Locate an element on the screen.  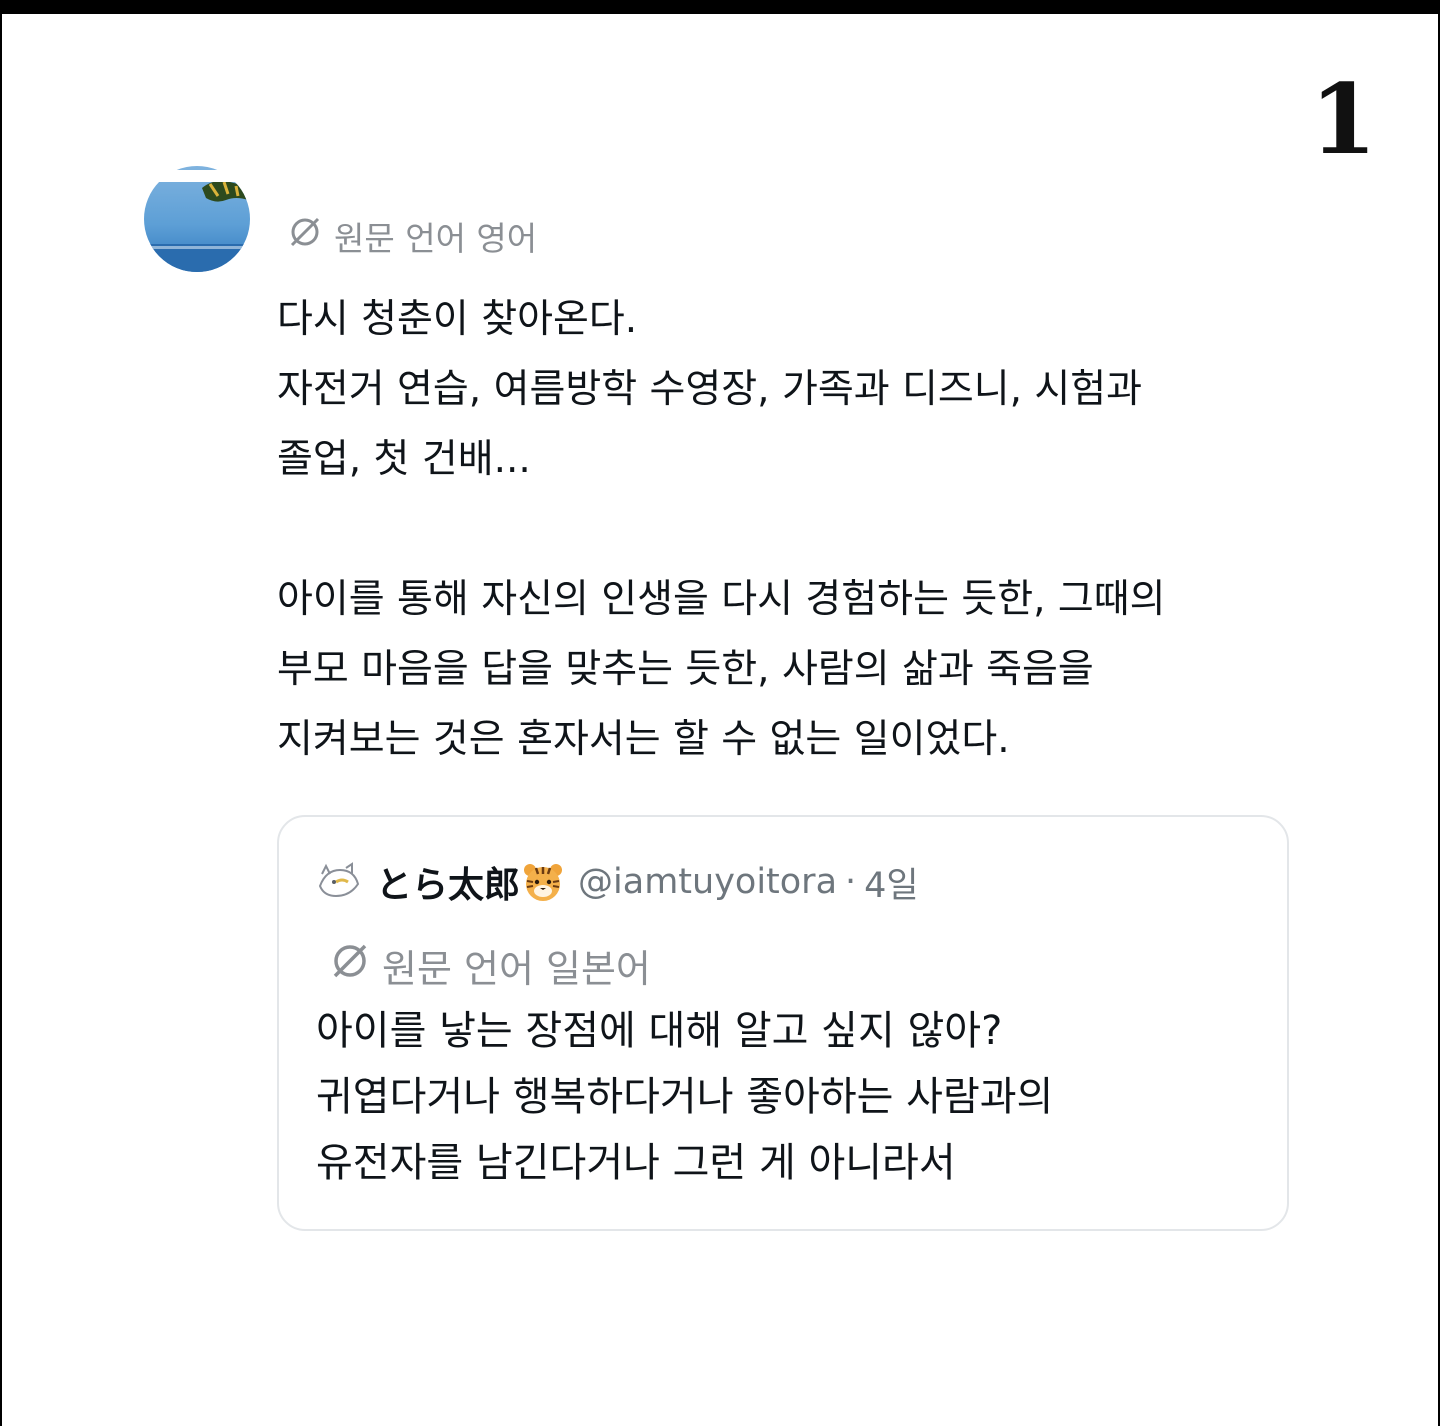
quote-timestamp: 4일 is located at coordinates (891, 882).